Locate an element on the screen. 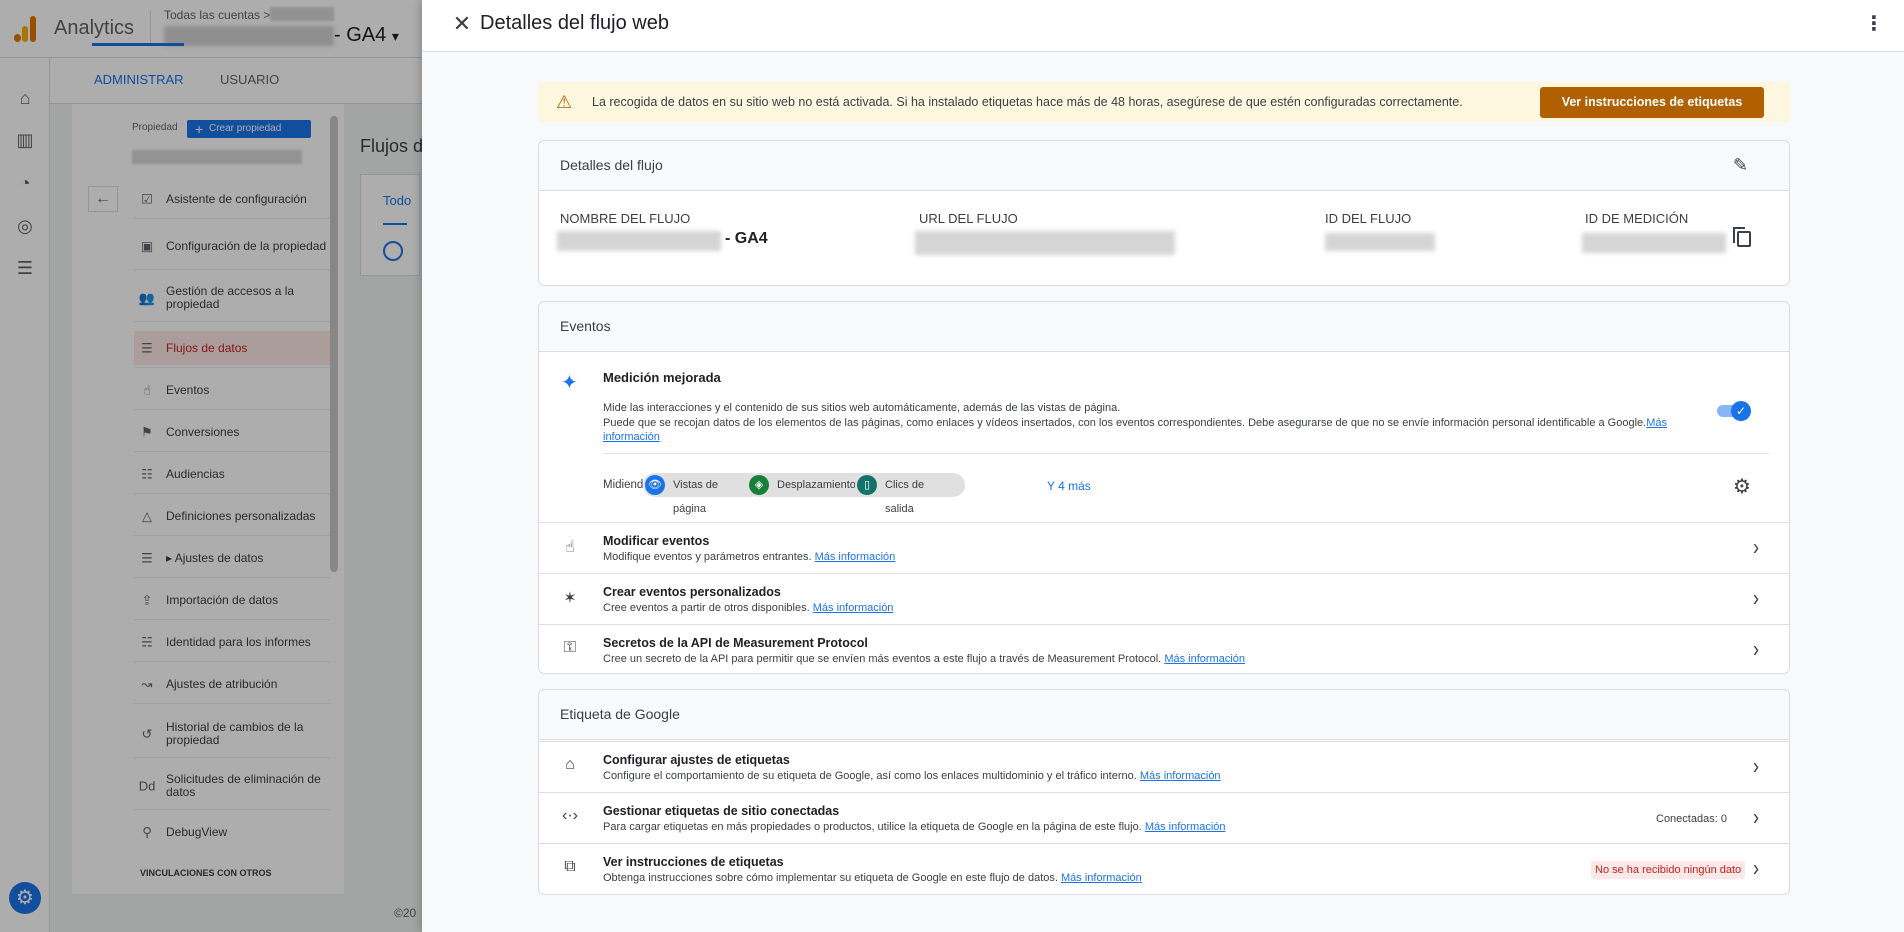 The width and height of the screenshot is (1904, 932). code-icon: ‹·› is located at coordinates (570, 815).